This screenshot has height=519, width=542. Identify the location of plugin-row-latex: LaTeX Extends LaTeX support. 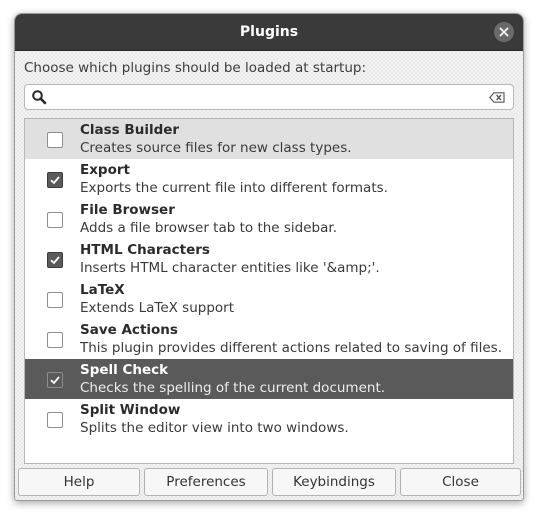
(269, 299).